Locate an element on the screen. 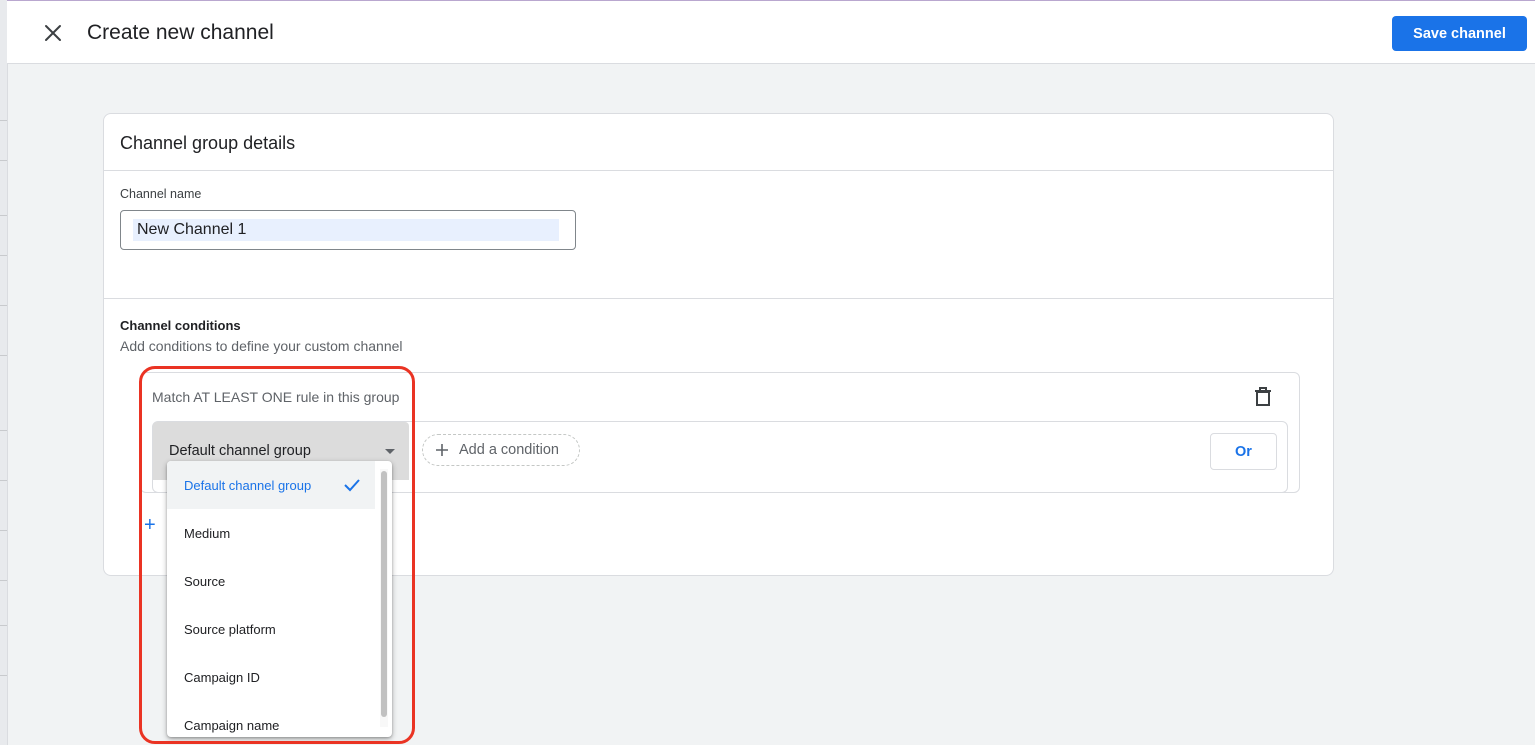 This screenshot has height=745, width=1535. trash-icon is located at coordinates (1263, 396).